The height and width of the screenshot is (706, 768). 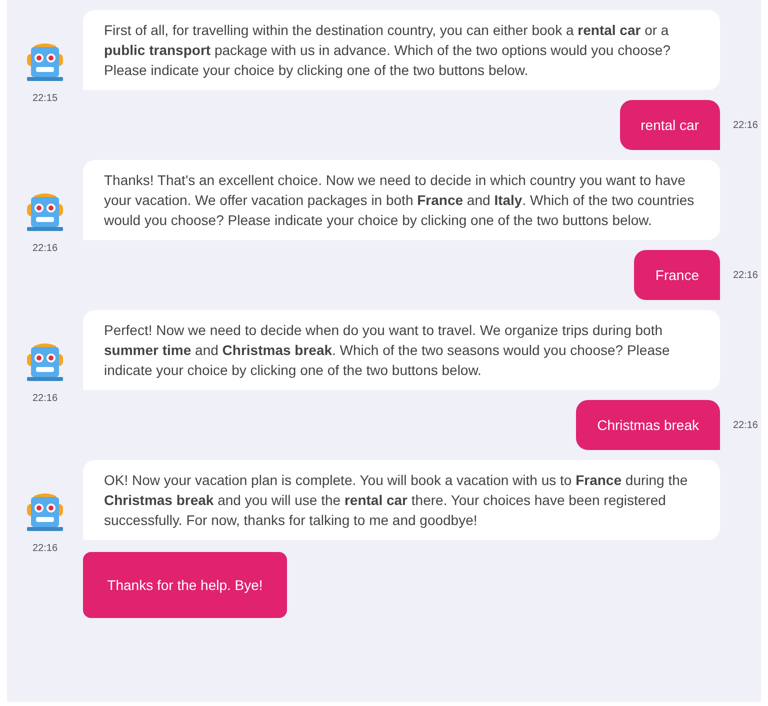 I want to click on user-message: rental car, so click(x=670, y=125).